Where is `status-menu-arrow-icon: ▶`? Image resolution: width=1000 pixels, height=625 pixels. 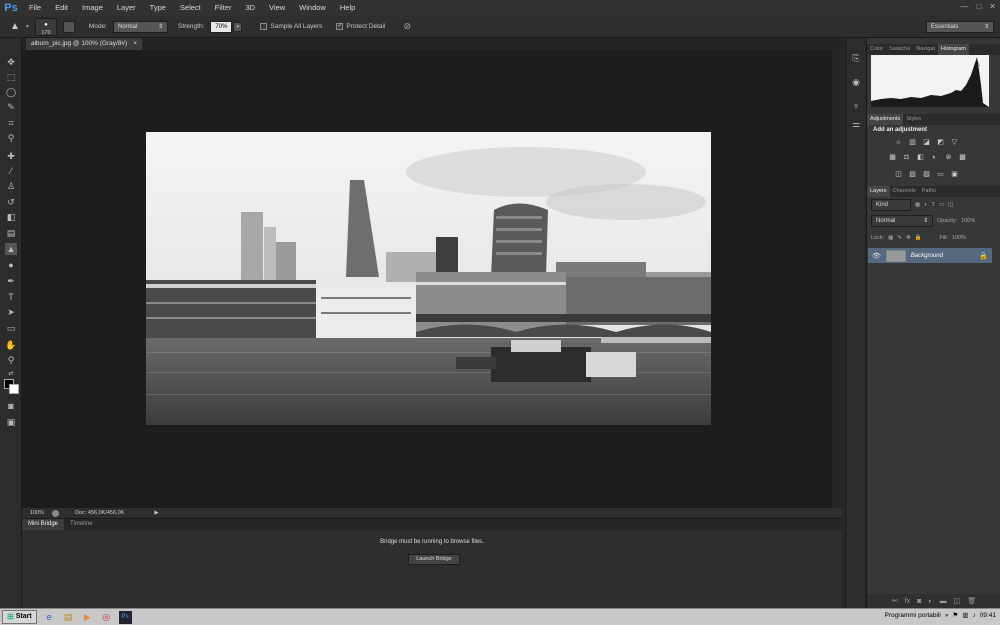
status-menu-arrow-icon: ▶ is located at coordinates (156, 513).